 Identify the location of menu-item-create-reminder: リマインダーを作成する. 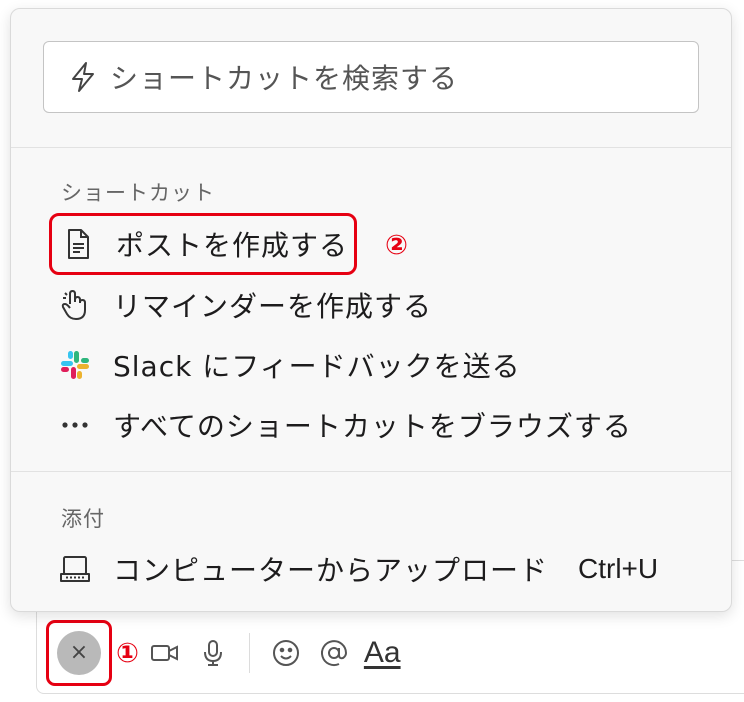
(243, 305).